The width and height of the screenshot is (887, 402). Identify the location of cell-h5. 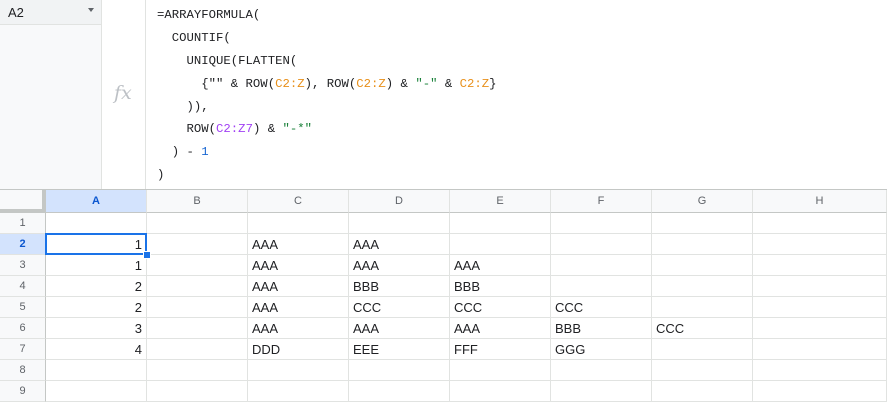
(820, 307).